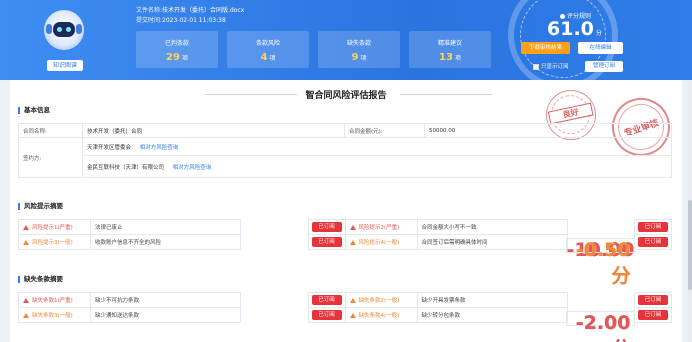  Describe the element at coordinates (109, 147) in the screenshot. I see `party-1: 天津开发区管委会` at that location.